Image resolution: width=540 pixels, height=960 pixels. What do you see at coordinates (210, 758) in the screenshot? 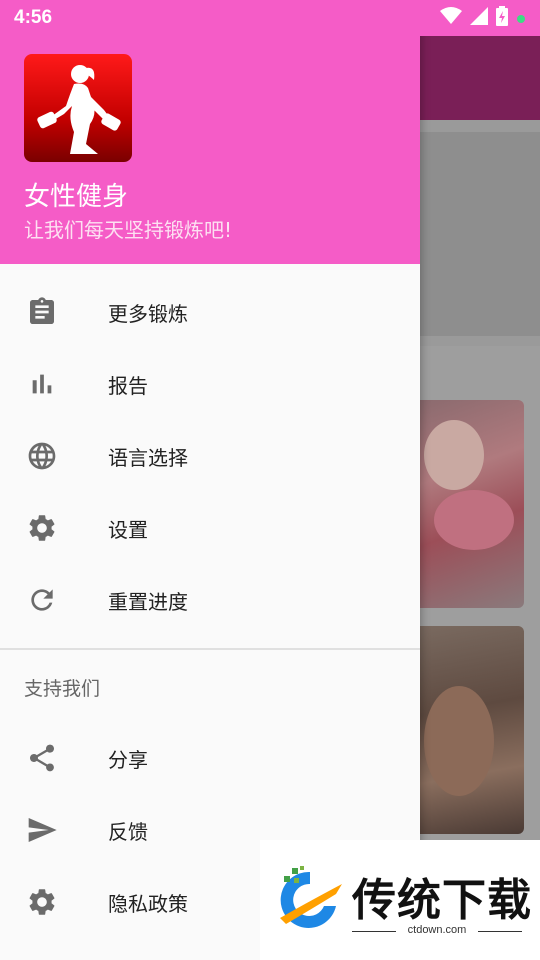
I see `menu-item-share: 分享` at bounding box center [210, 758].